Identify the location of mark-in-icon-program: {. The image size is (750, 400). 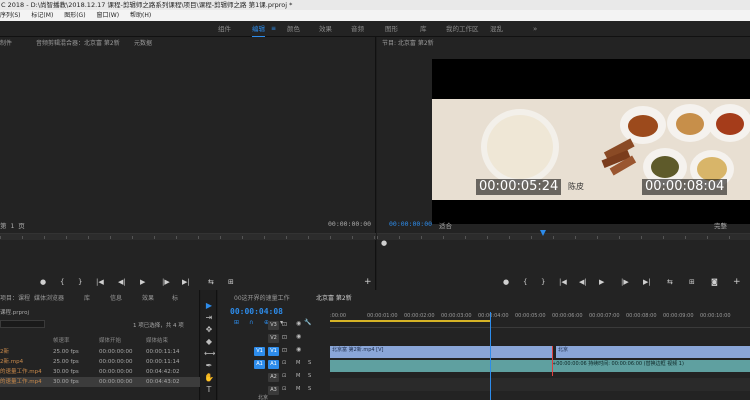
(525, 282).